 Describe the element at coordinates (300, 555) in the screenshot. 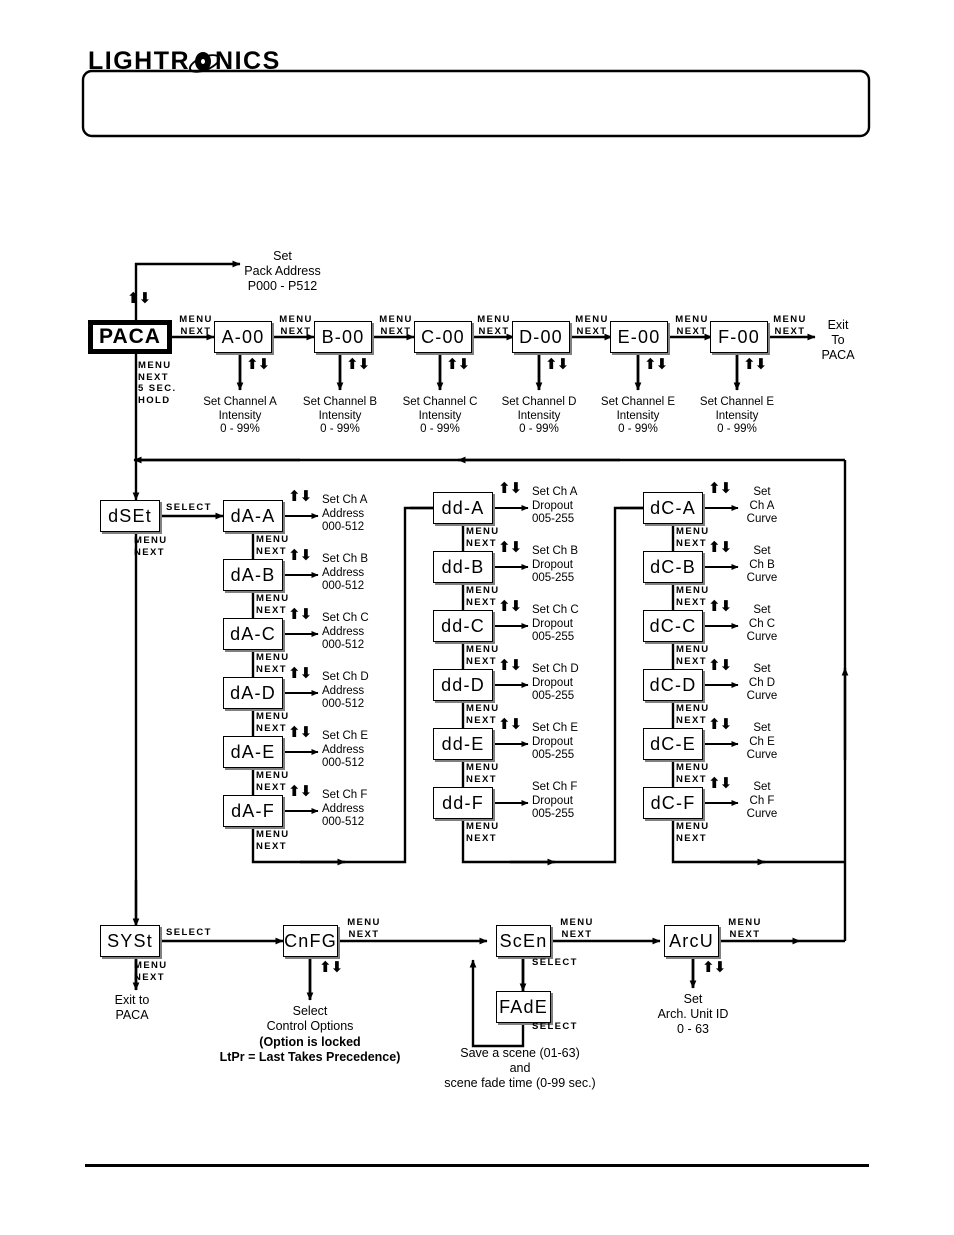

I see `updown-arrows-da-b: ⬆⬇` at that location.